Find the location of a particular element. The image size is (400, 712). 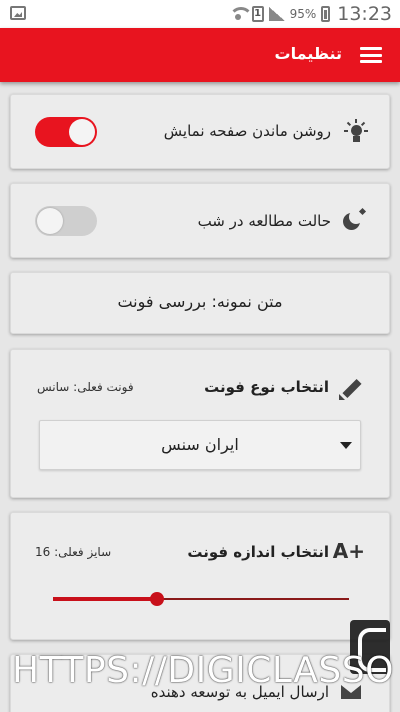

night-mode-row: حالت مطالعه در شب is located at coordinates (200, 220).